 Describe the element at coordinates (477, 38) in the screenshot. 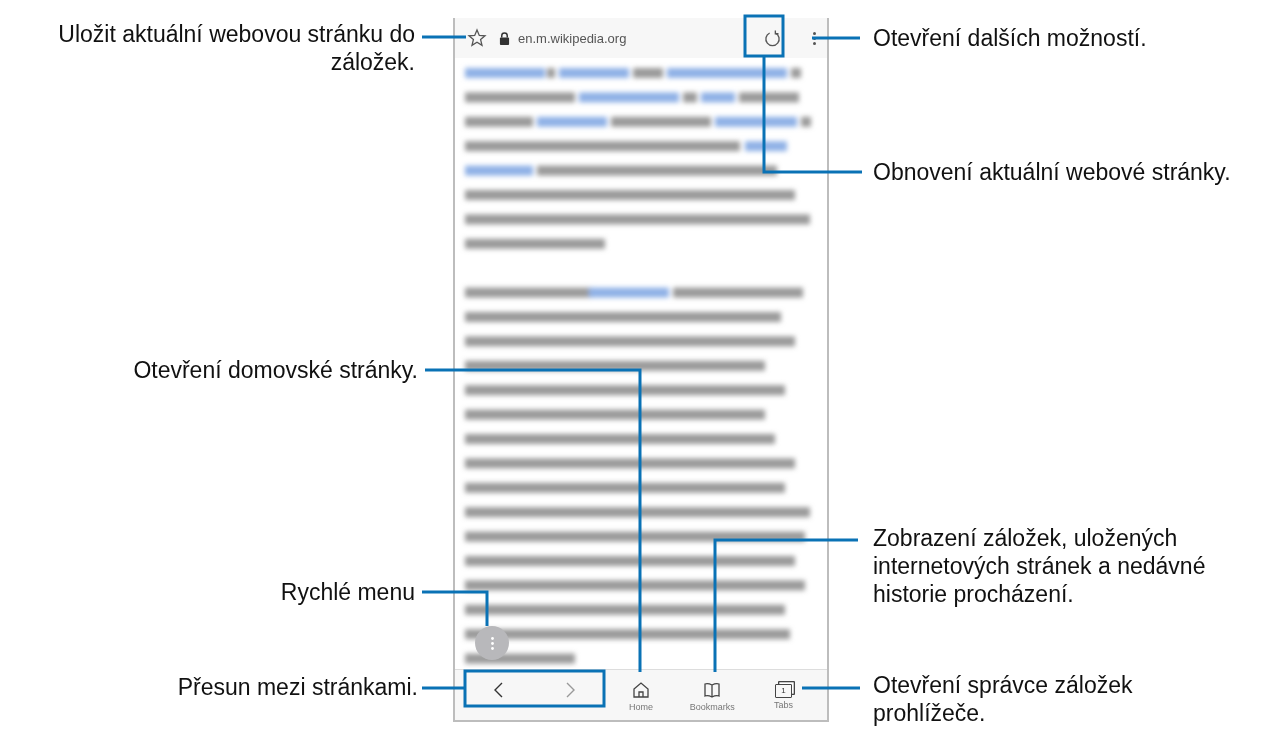

I see `star-icon` at that location.